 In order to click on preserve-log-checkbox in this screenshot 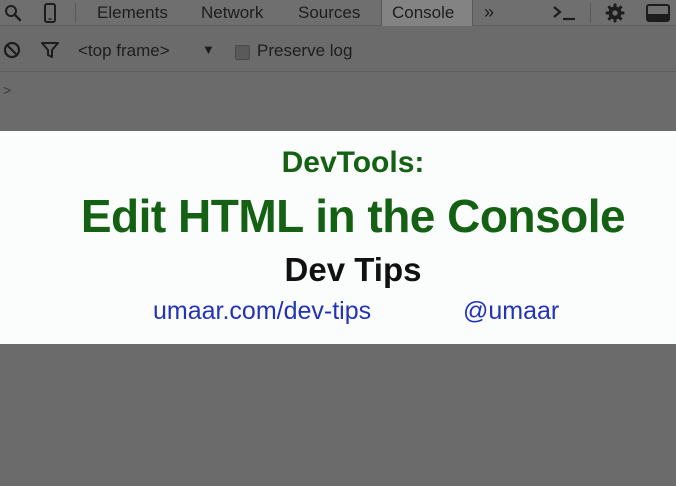, I will do `click(242, 52)`.